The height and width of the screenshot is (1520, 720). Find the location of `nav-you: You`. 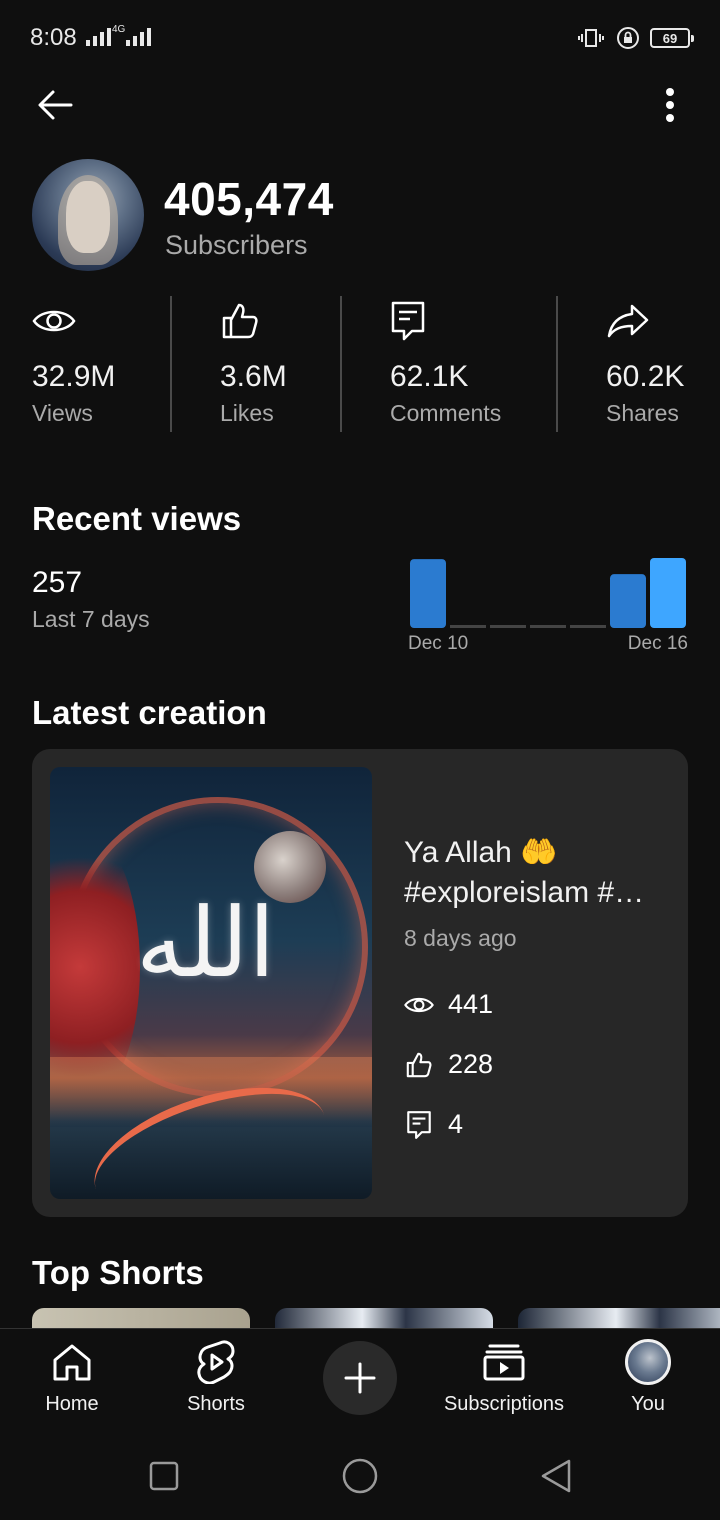

nav-you: You is located at coordinates (648, 1377).